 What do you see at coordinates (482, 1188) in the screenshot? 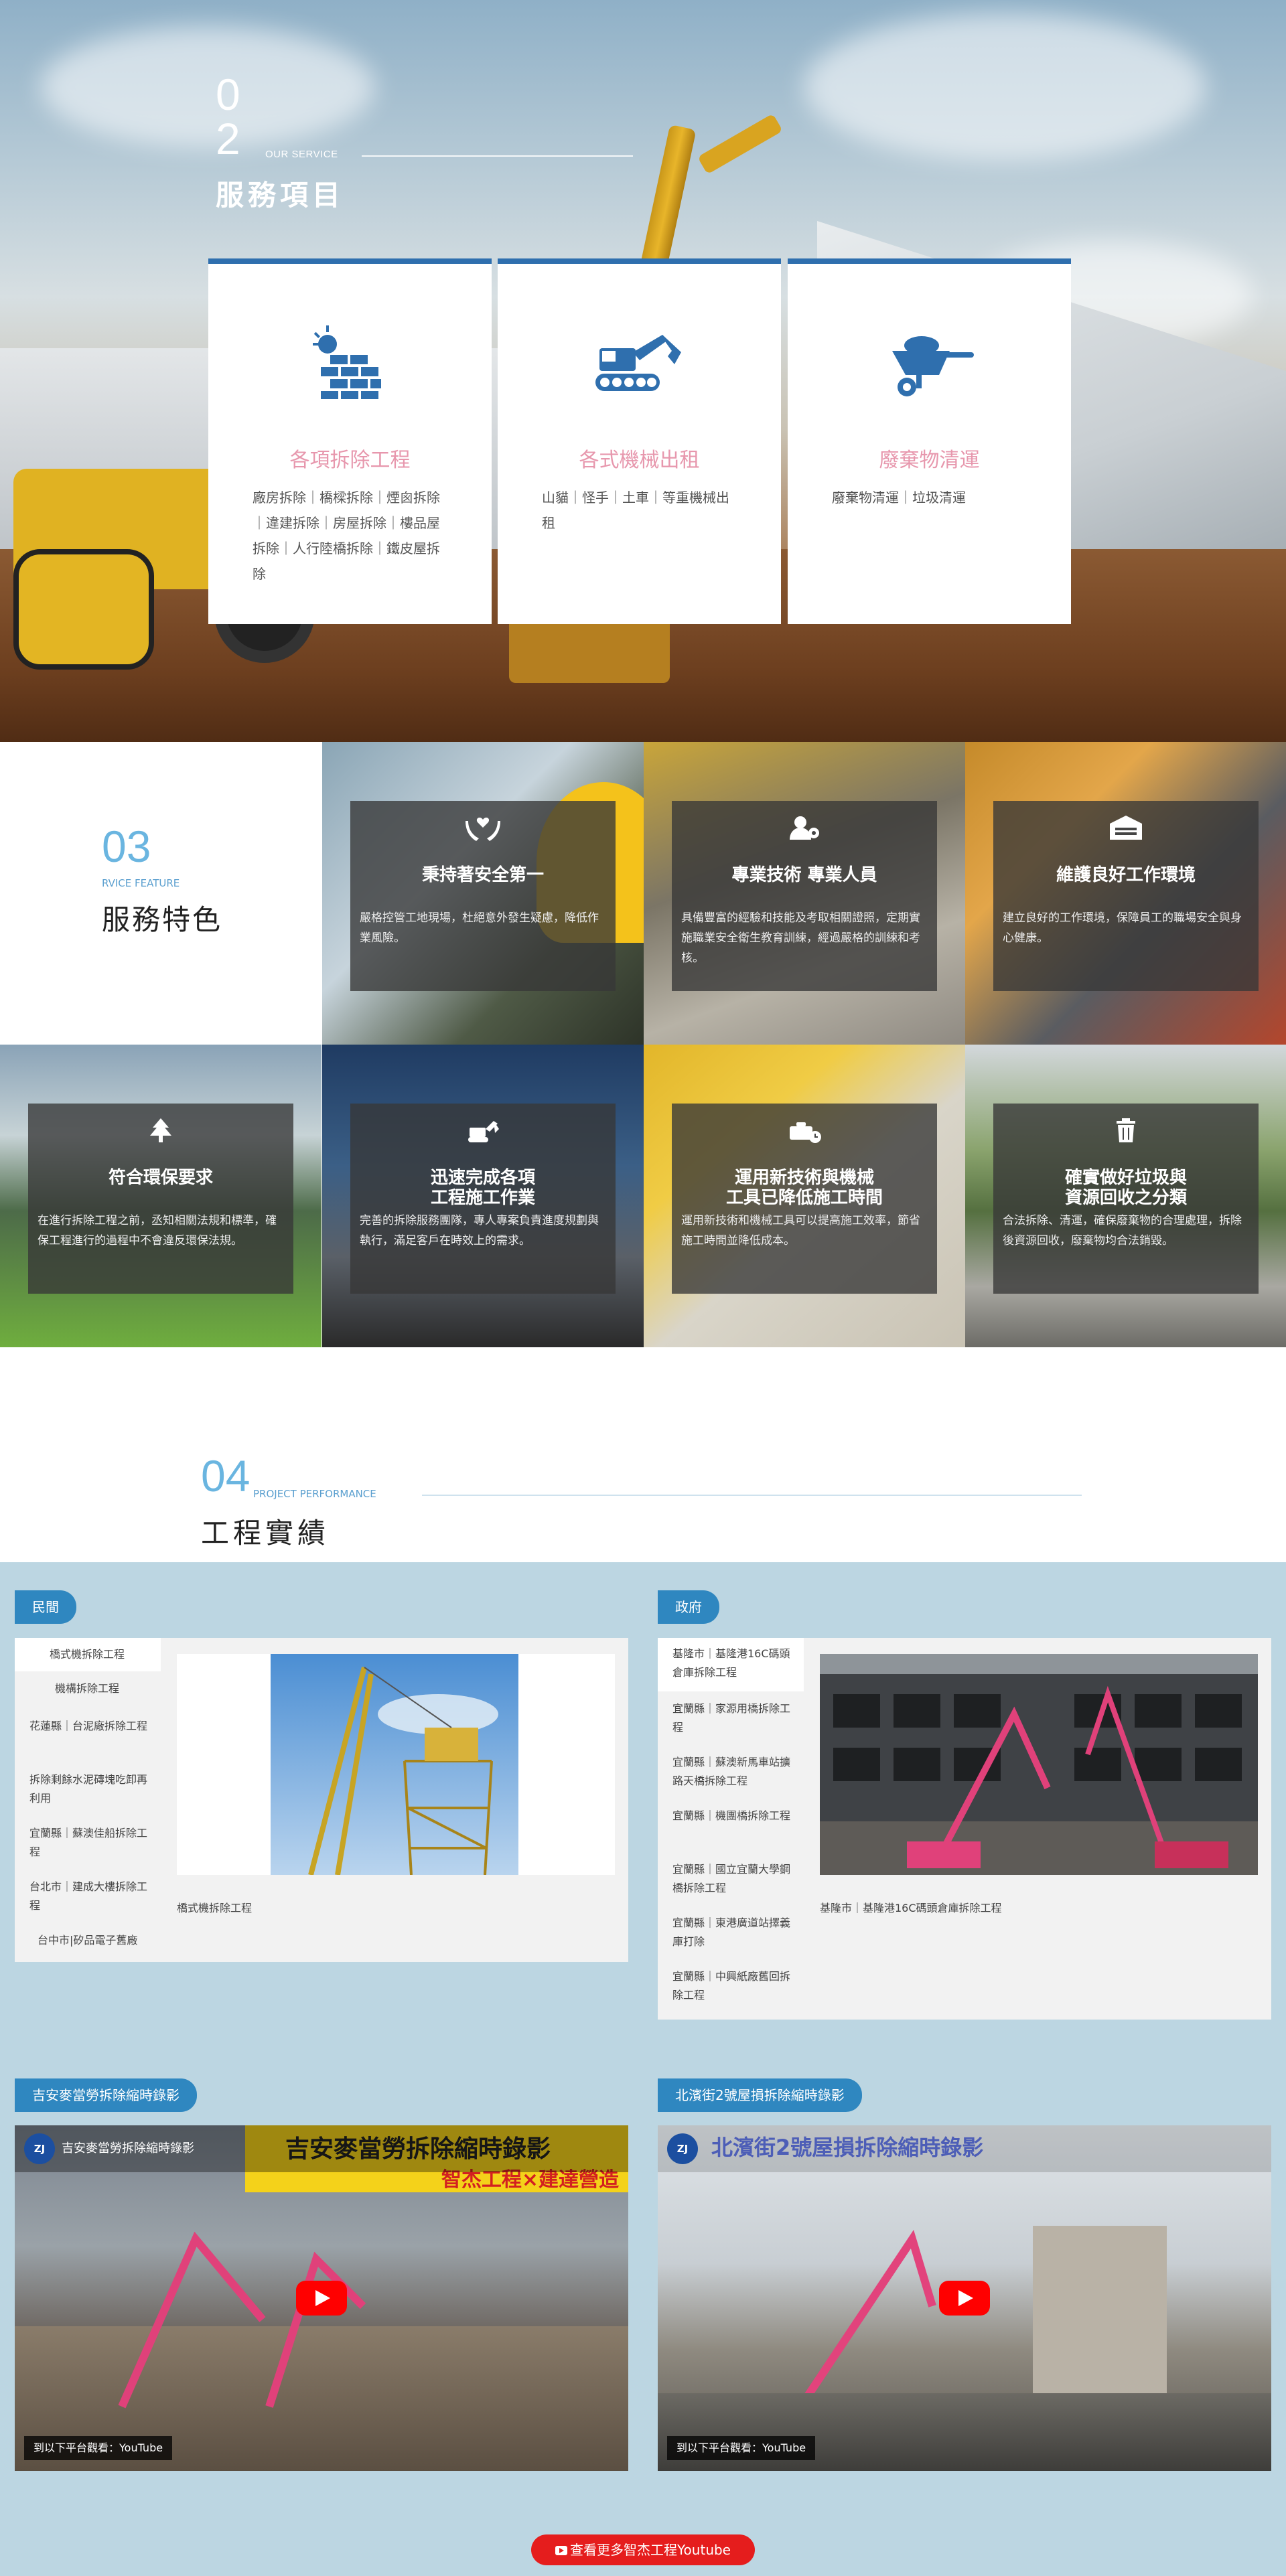
I see `feature-title: 迅速完成各項 工程施工作業` at bounding box center [482, 1188].